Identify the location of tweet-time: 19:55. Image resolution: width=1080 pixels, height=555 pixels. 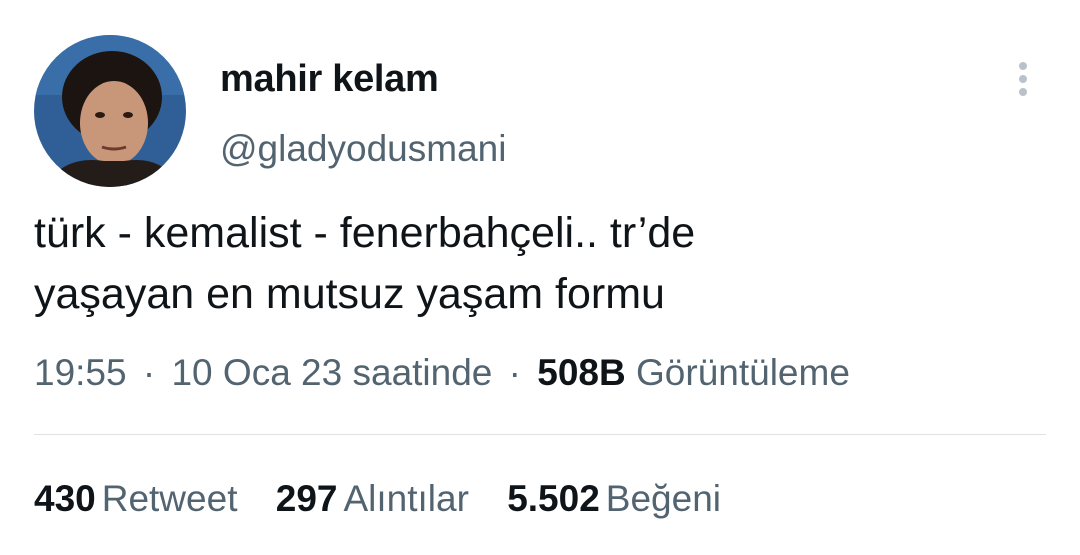
(80, 372).